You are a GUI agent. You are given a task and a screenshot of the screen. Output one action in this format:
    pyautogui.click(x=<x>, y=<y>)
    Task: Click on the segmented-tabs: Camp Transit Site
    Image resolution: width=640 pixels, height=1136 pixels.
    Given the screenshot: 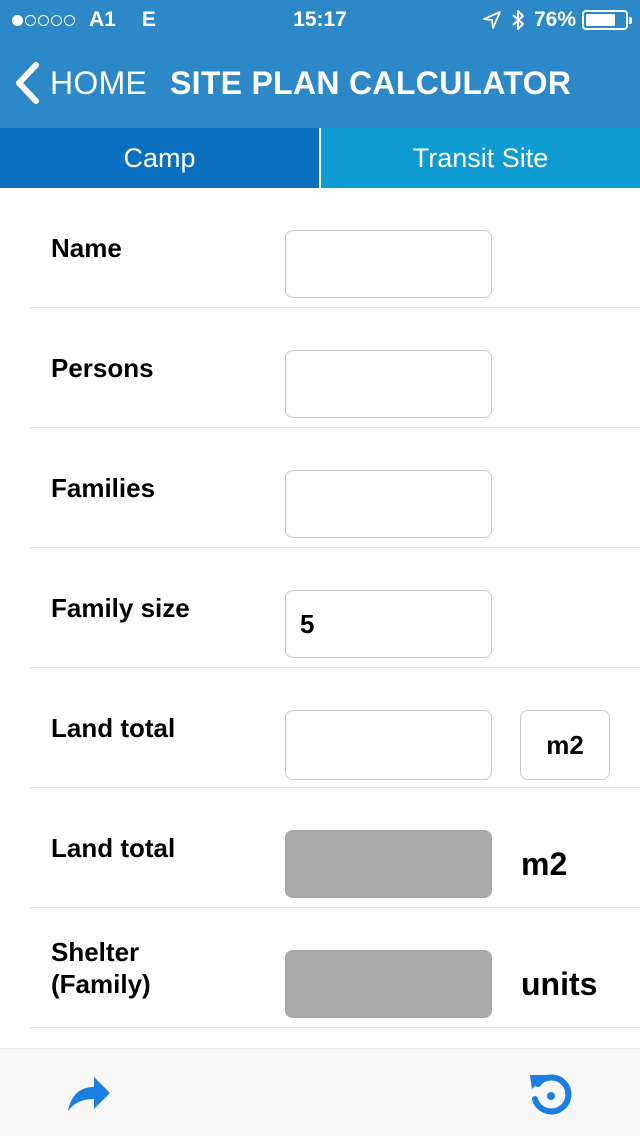 What is the action you would take?
    pyautogui.click(x=320, y=158)
    